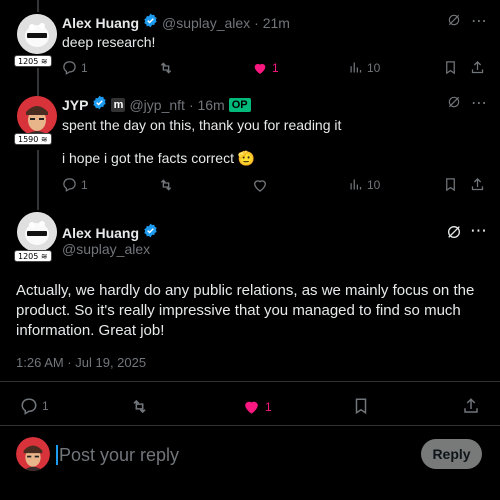  What do you see at coordinates (57, 455) in the screenshot?
I see `text-cursor` at bounding box center [57, 455].